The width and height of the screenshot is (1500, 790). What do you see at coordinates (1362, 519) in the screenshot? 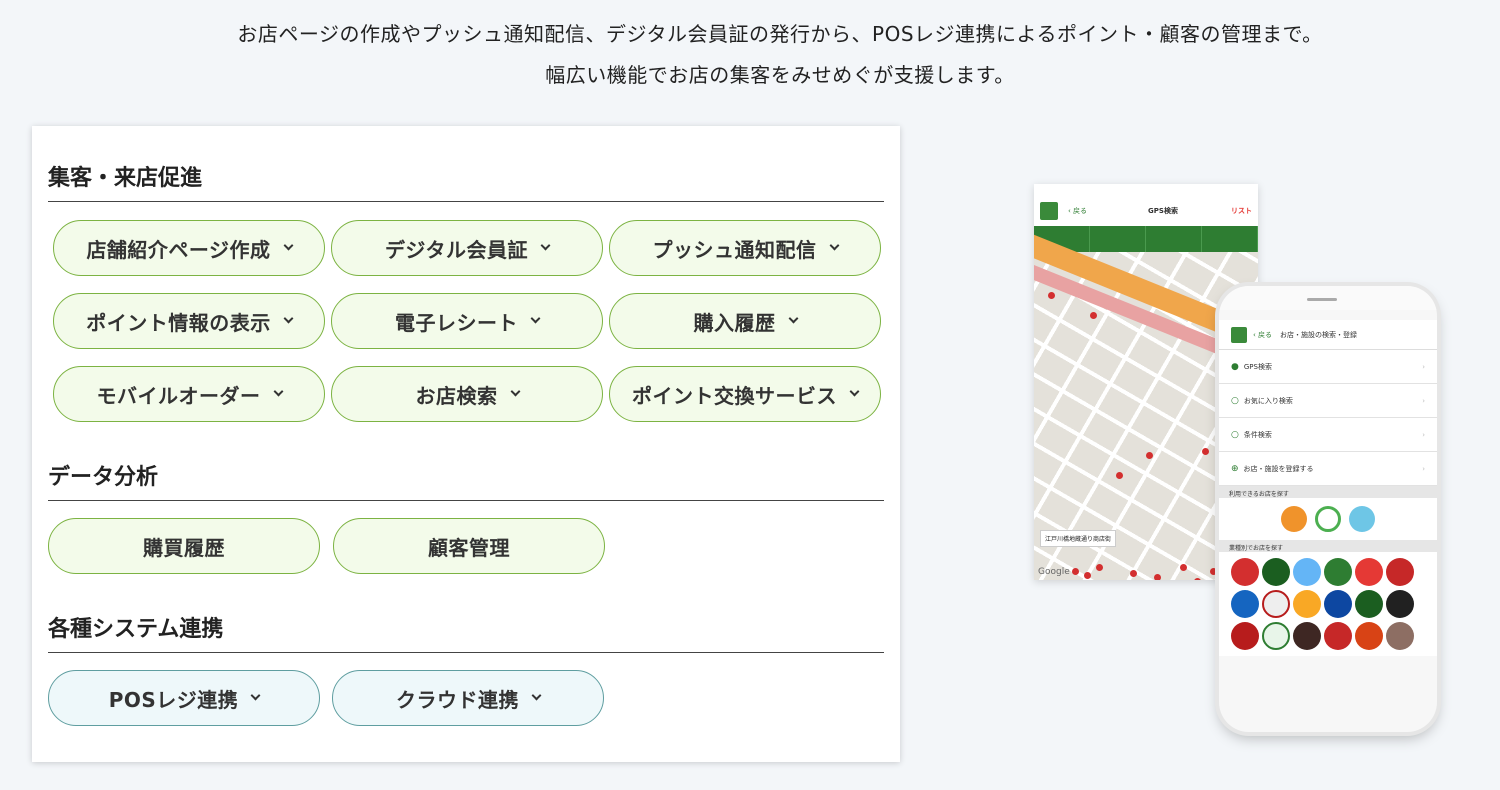
I see `card-icon` at bounding box center [1362, 519].